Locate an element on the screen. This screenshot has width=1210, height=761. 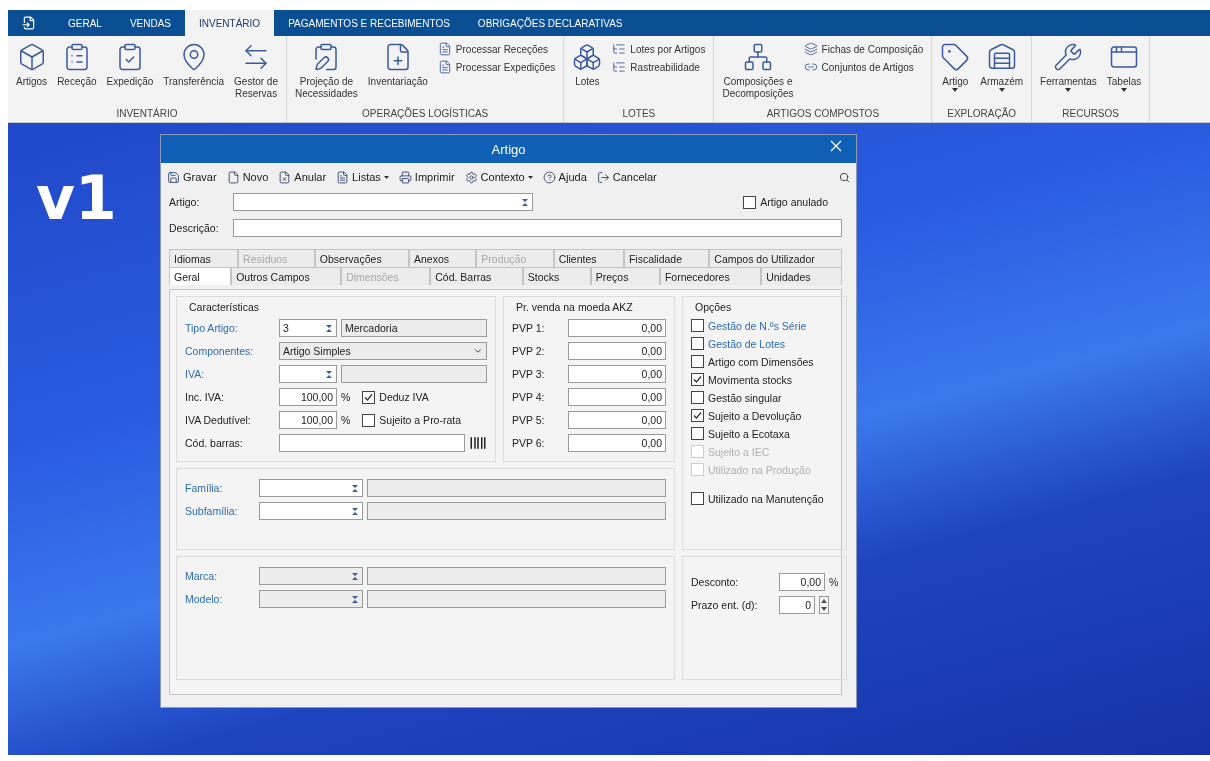
checkbox-option: Gestão de N.ºs Série is located at coordinates (749, 325).